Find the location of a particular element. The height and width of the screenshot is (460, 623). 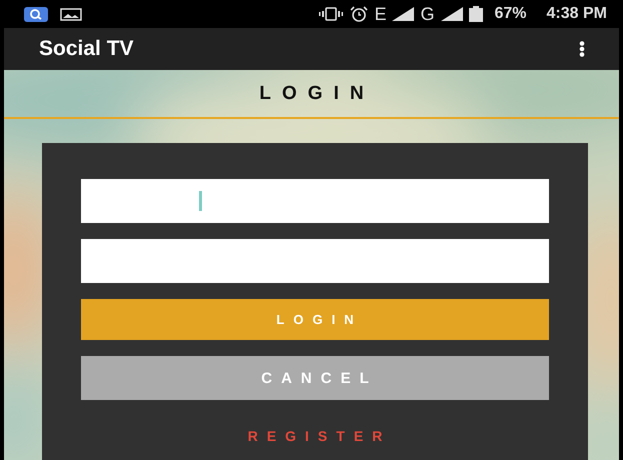

alarm-icon is located at coordinates (359, 14).